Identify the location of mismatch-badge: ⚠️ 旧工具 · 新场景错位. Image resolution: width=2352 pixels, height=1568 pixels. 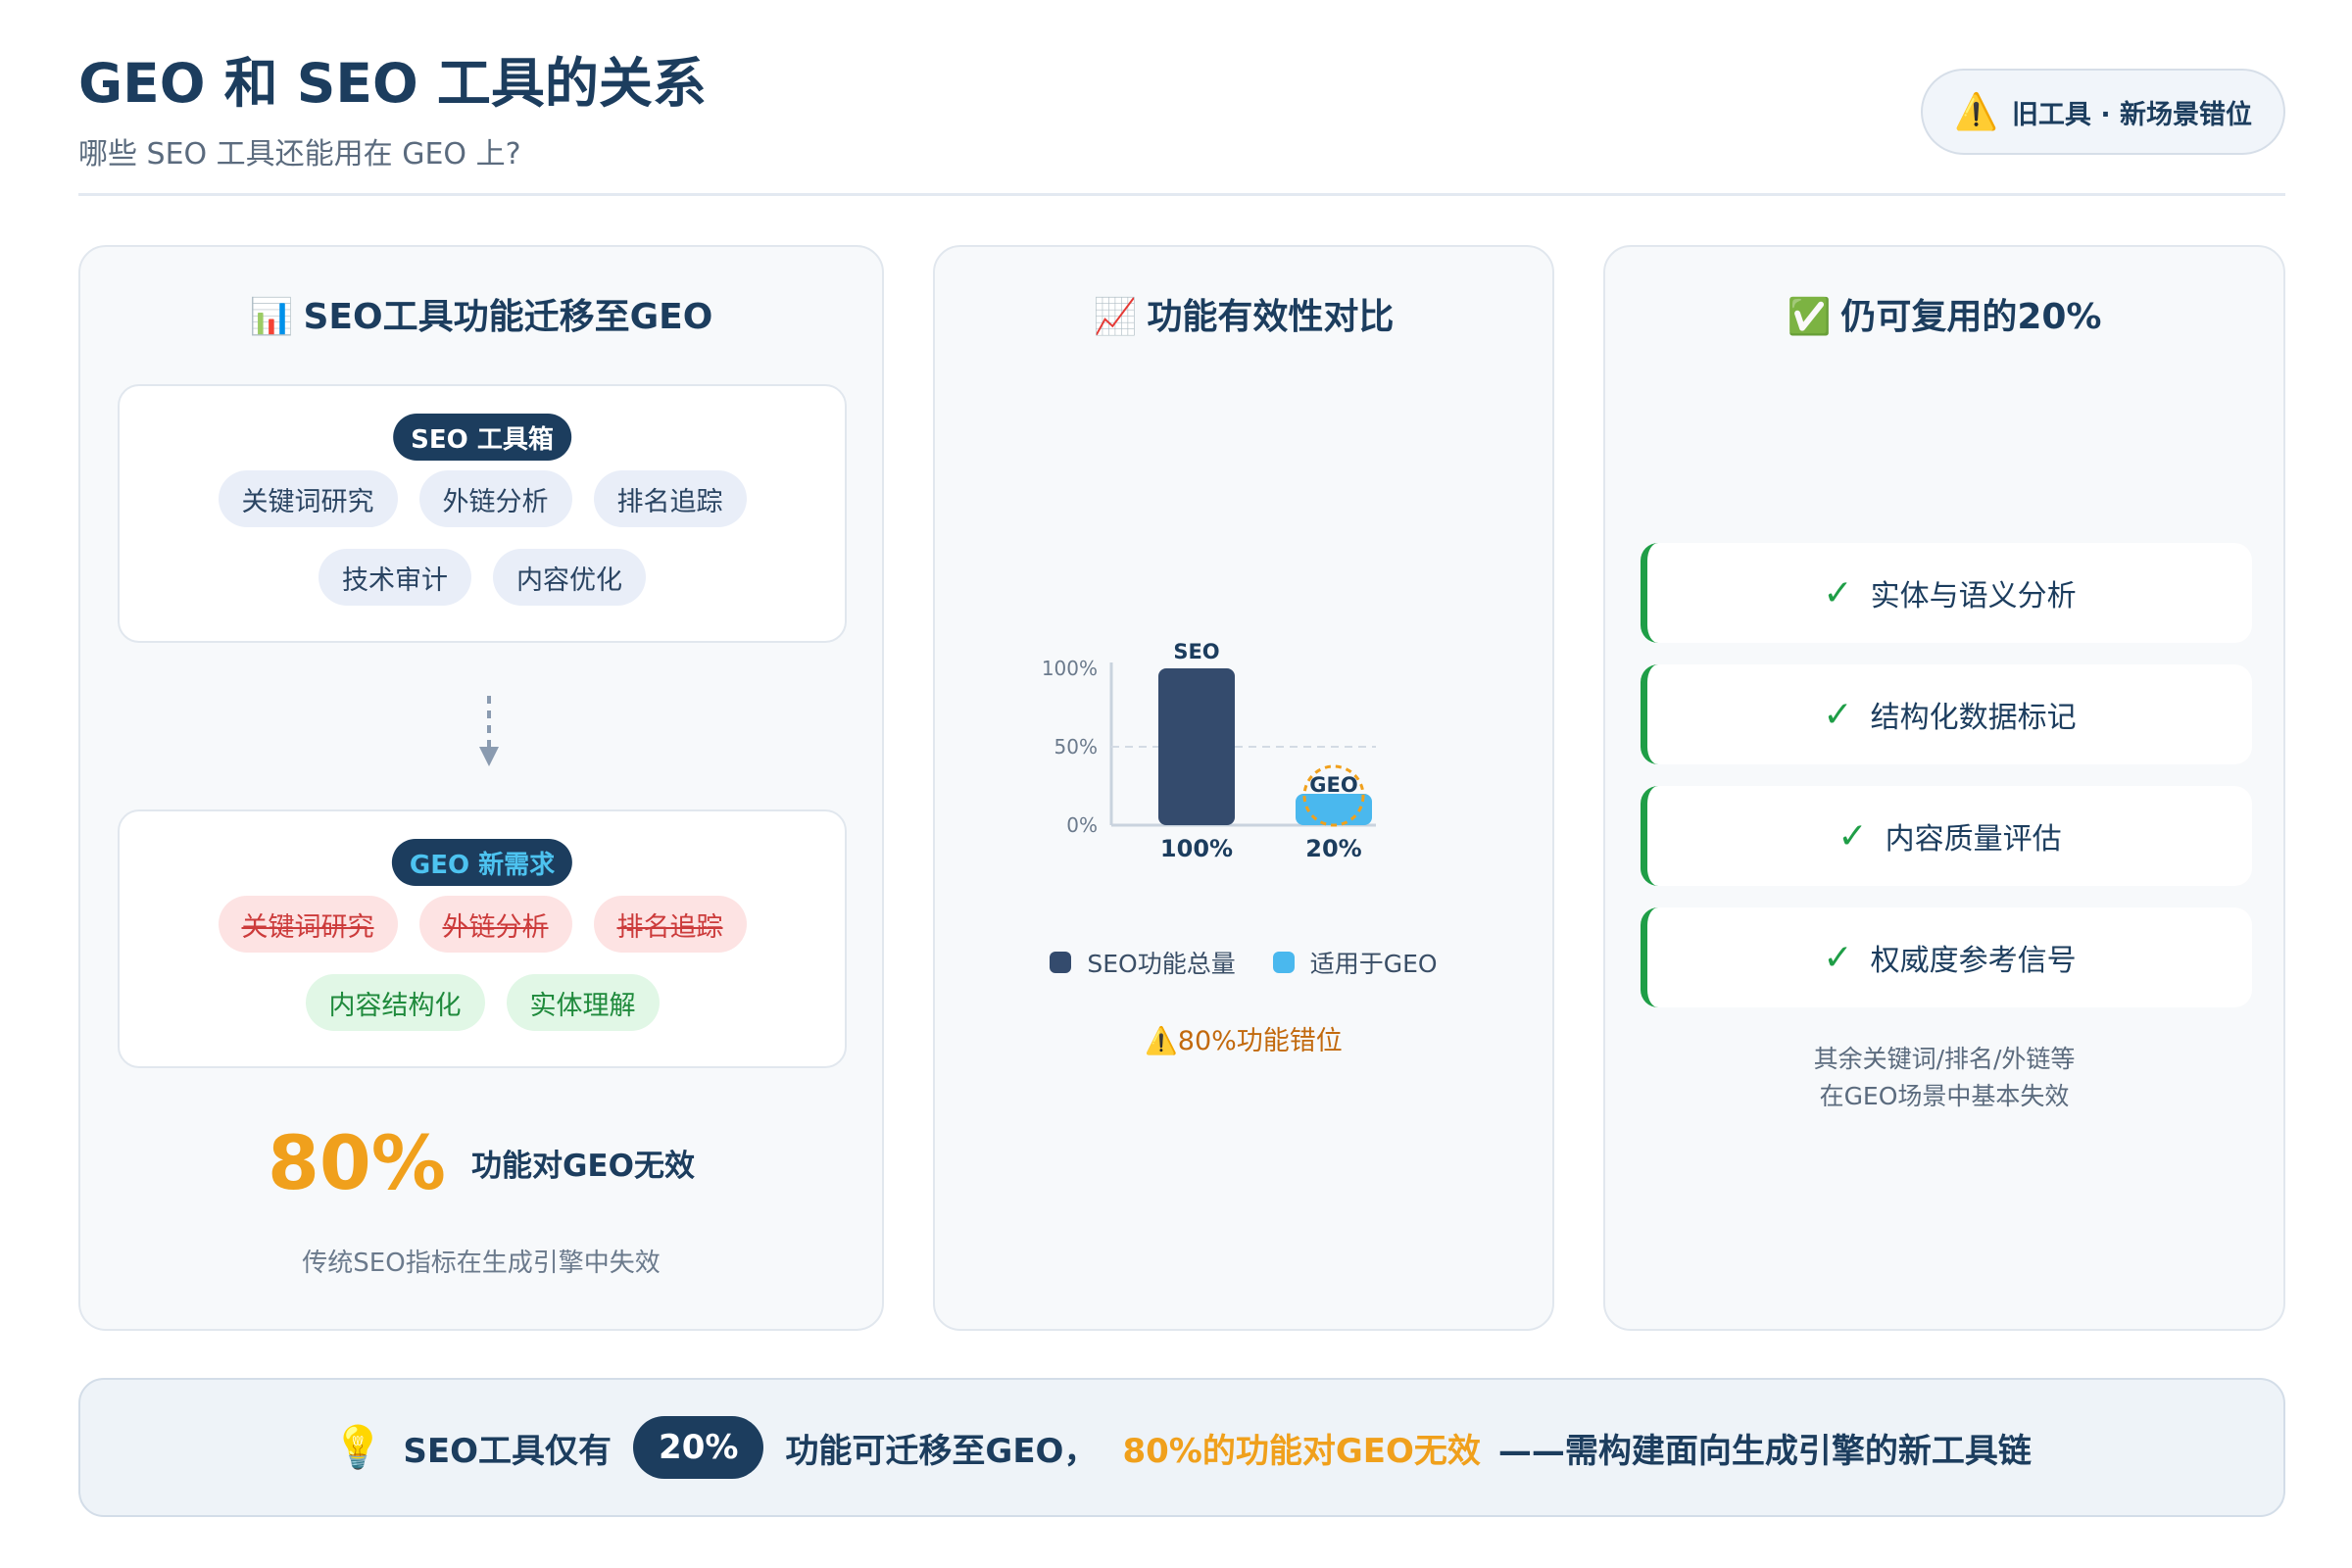
(2103, 112).